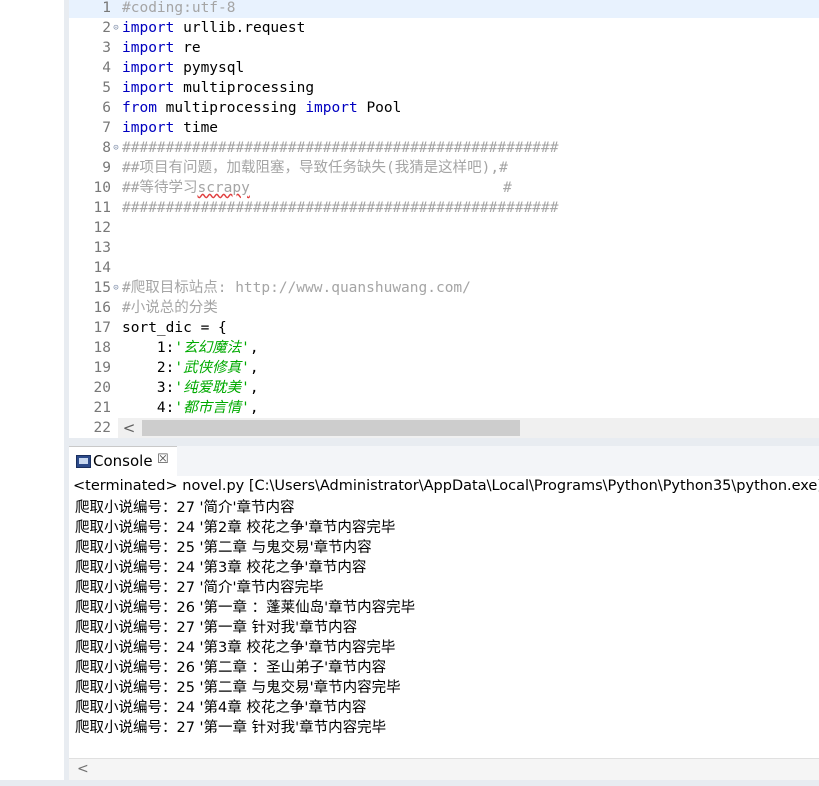 The image size is (819, 786). Describe the element at coordinates (102, 308) in the screenshot. I see `line-number: 16` at that location.